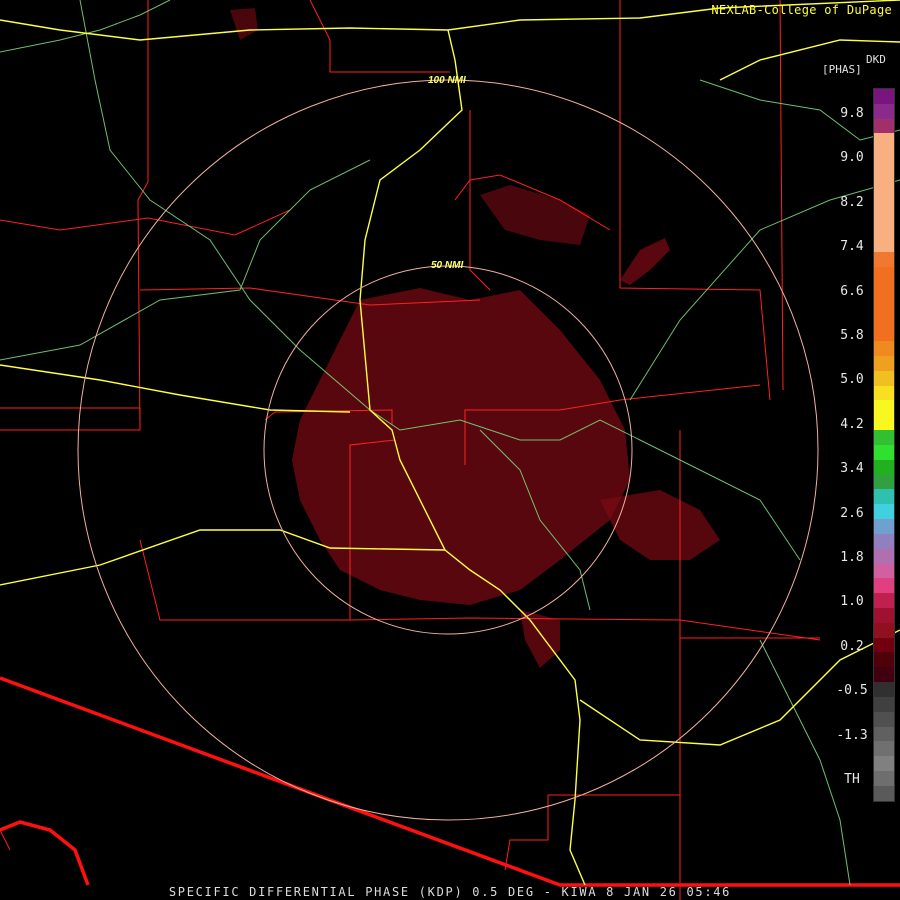 The image size is (900, 900). Describe the element at coordinates (852, 424) in the screenshot. I see `color-scale-tick: 4.2` at that location.